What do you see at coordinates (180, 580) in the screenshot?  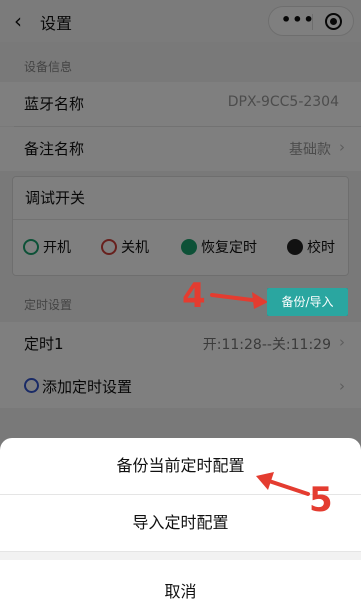 I see `cancel-option: 取消` at bounding box center [180, 580].